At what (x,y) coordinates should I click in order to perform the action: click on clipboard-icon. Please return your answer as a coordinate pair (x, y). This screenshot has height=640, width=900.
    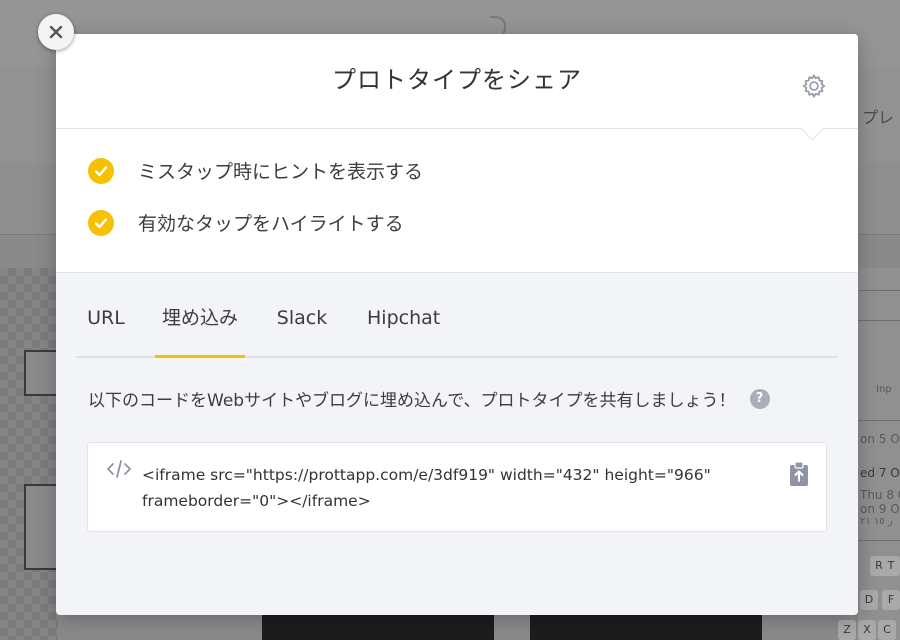
    Looking at the image, I should click on (799, 473).